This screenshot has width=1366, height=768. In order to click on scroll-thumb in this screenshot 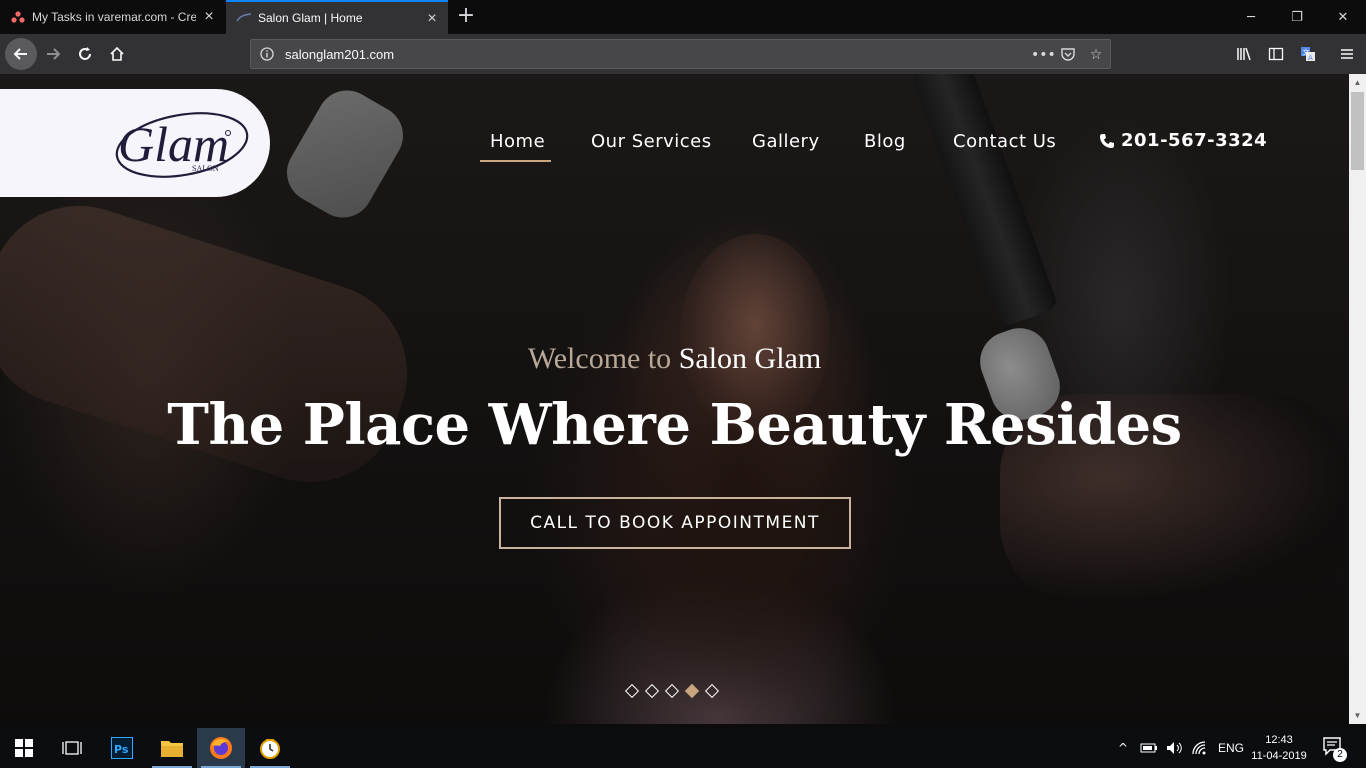, I will do `click(1357, 131)`.